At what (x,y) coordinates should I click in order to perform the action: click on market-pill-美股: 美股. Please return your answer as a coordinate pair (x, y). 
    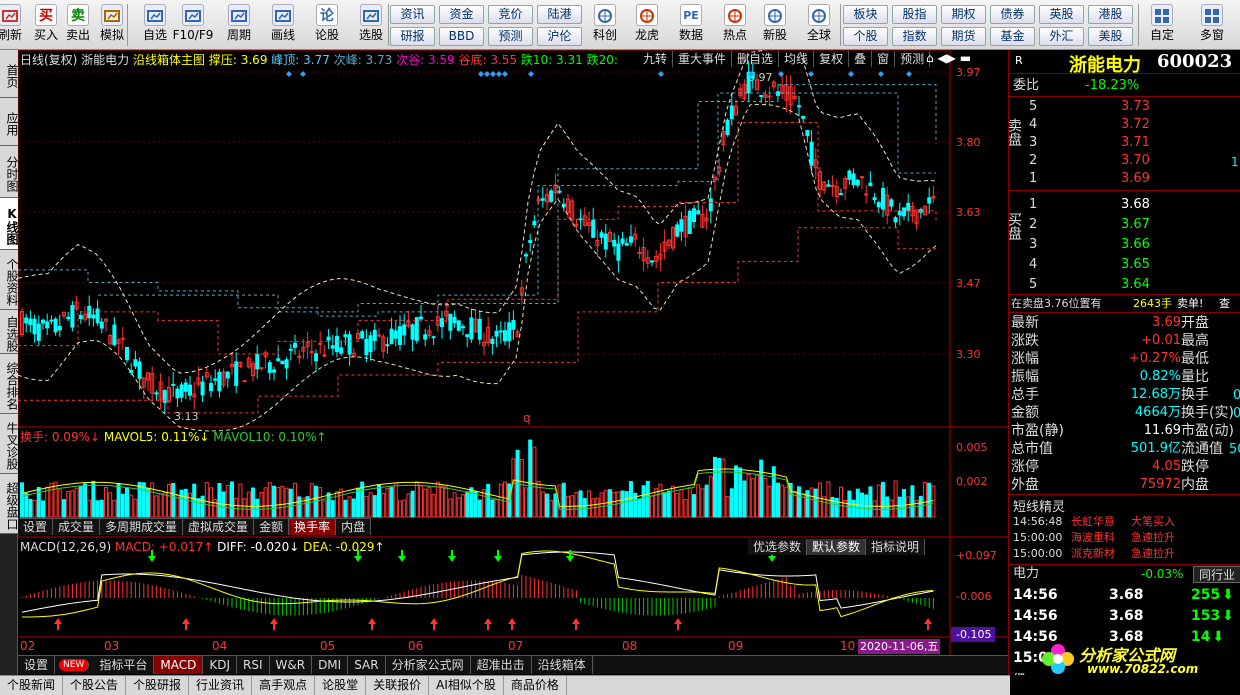
    Looking at the image, I should click on (1110, 36).